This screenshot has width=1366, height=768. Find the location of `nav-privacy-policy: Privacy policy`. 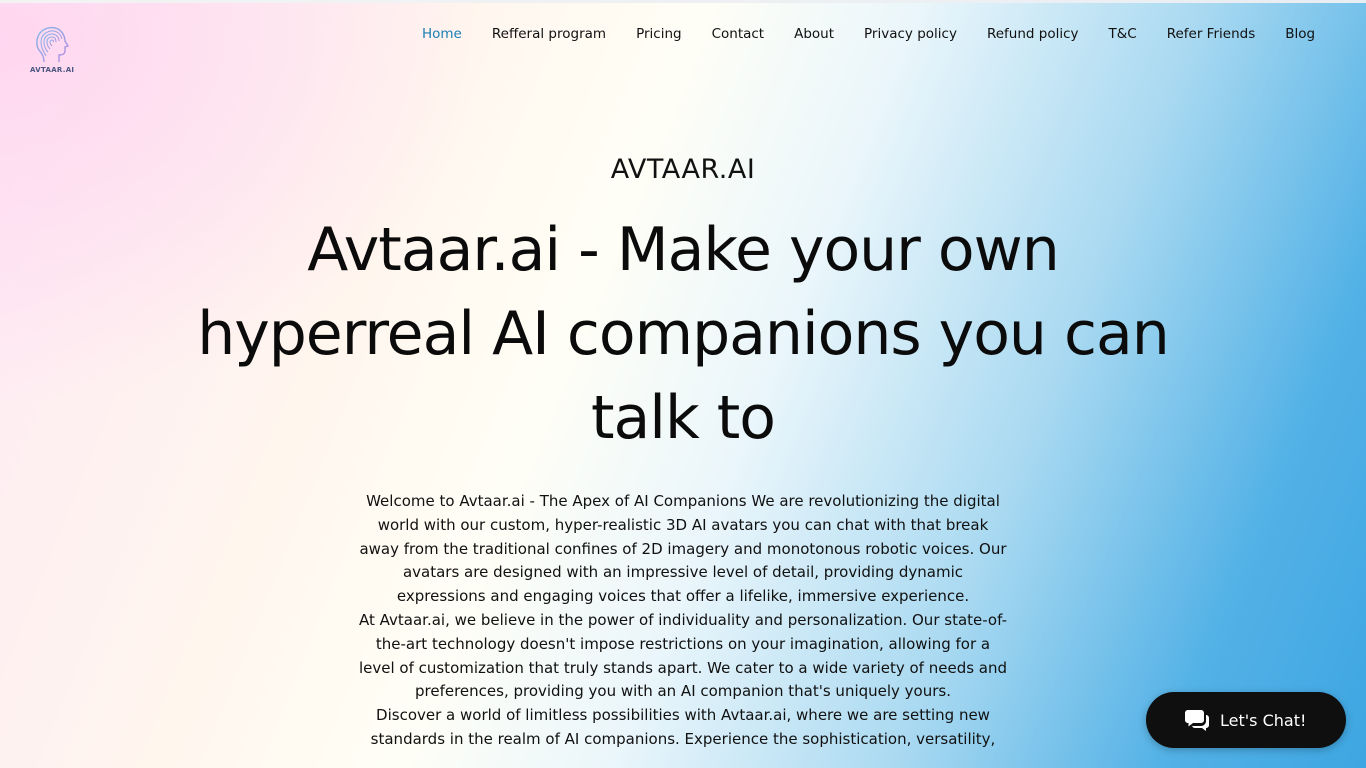

nav-privacy-policy: Privacy policy is located at coordinates (910, 34).